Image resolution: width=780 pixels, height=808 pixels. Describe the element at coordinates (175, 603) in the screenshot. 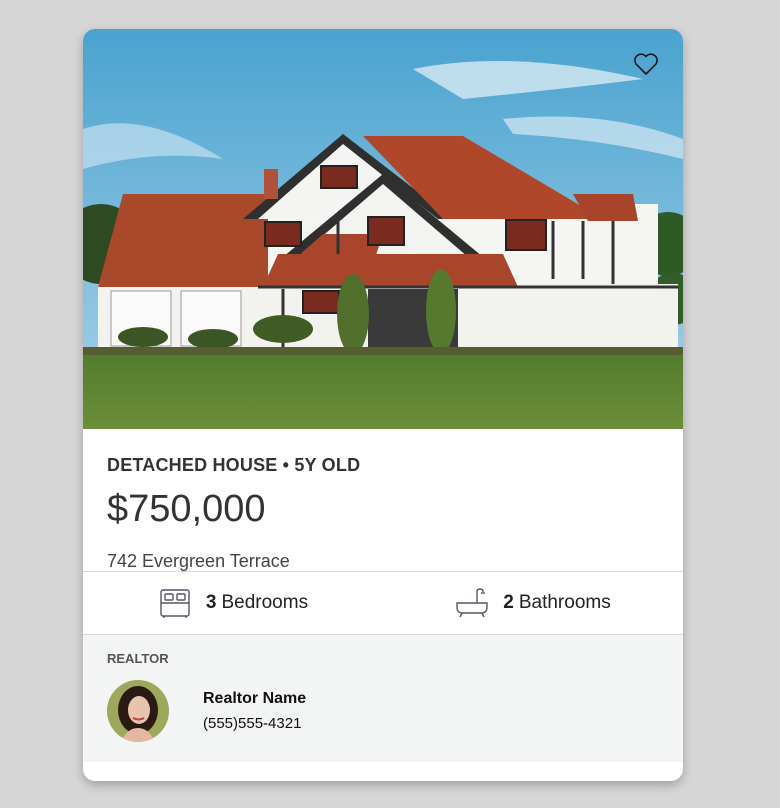

I see `bed-icon` at that location.